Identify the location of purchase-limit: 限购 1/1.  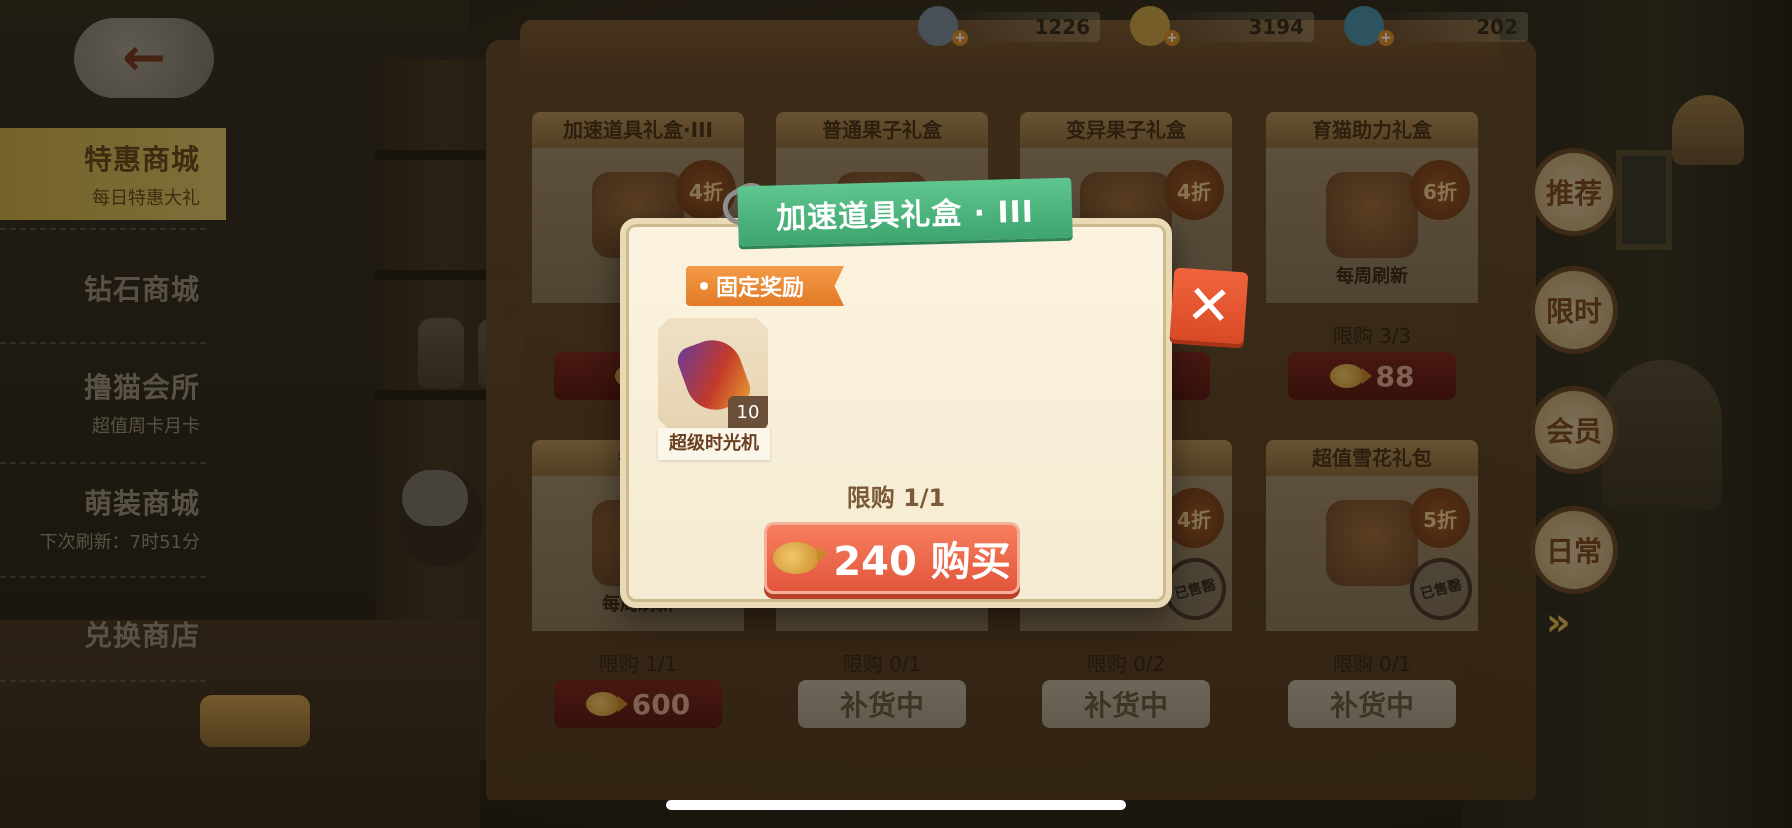
(896, 498).